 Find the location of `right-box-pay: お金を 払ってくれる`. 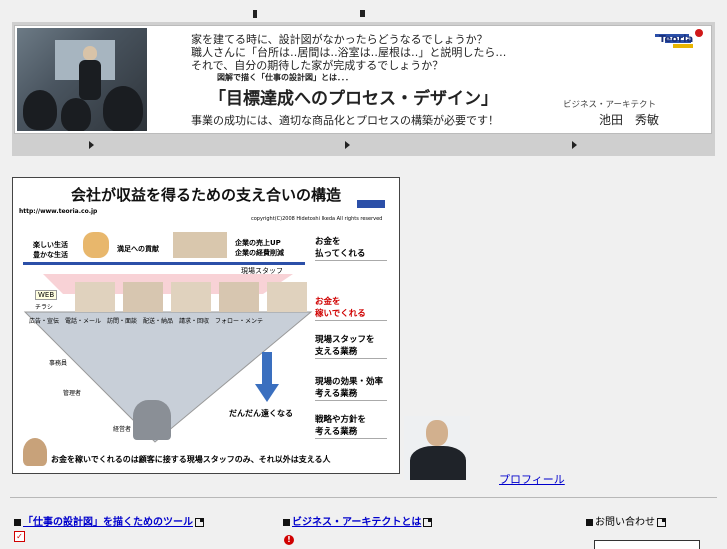

right-box-pay: お金を 払ってくれる is located at coordinates (351, 248).